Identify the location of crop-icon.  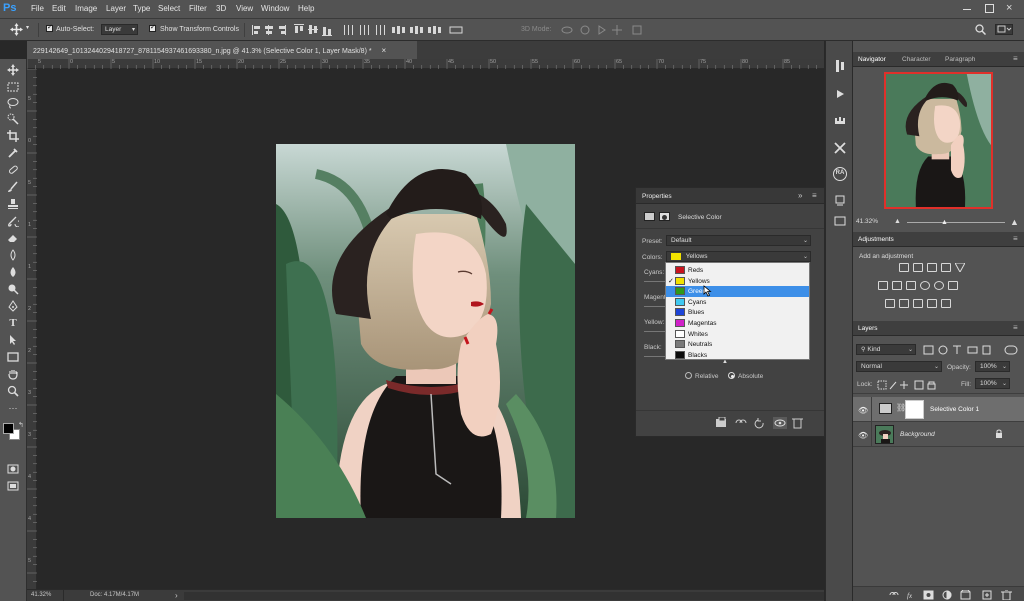
(13, 136).